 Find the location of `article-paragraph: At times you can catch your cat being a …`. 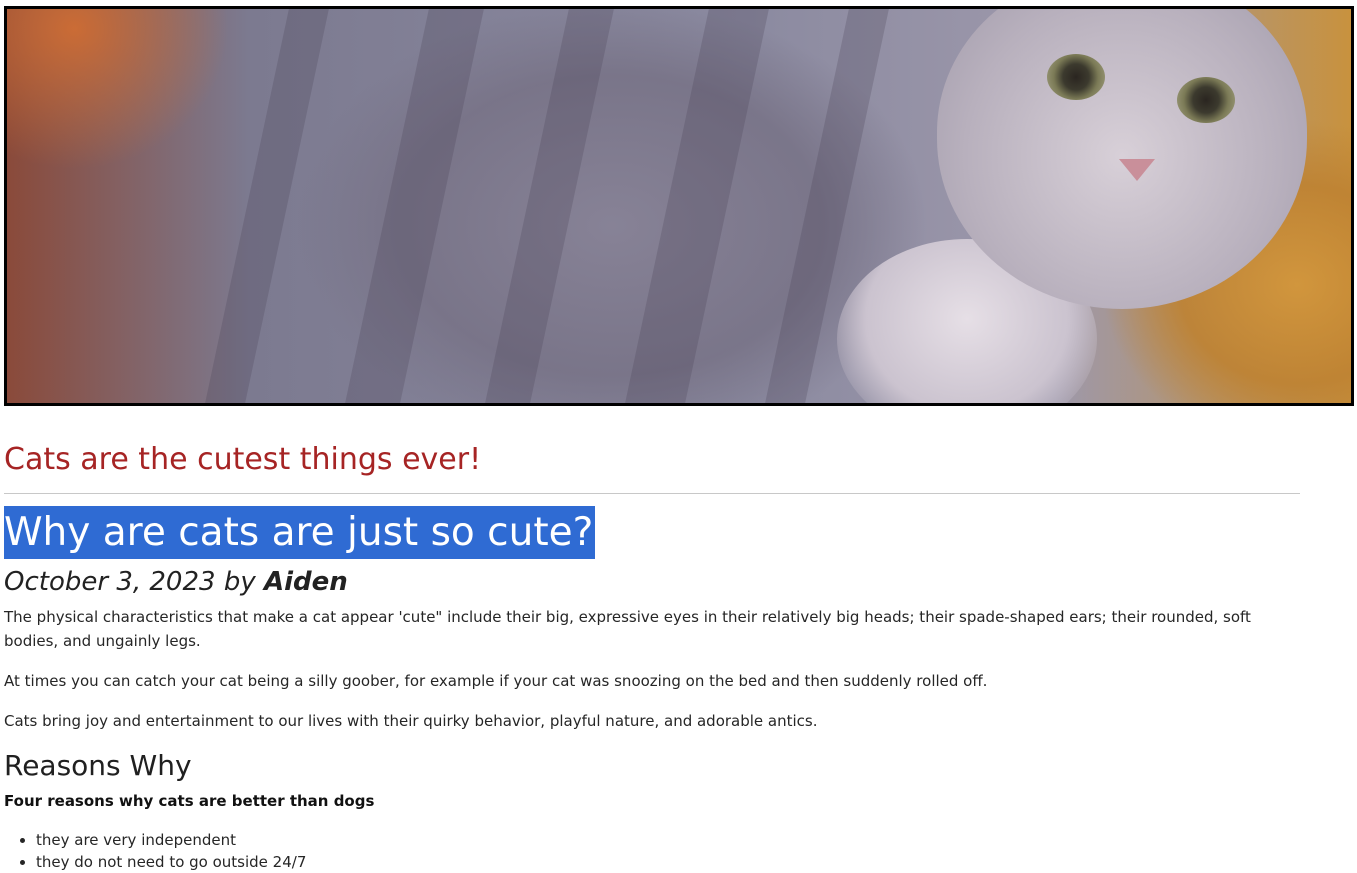

article-paragraph: At times you can catch your cat being a … is located at coordinates (496, 681).